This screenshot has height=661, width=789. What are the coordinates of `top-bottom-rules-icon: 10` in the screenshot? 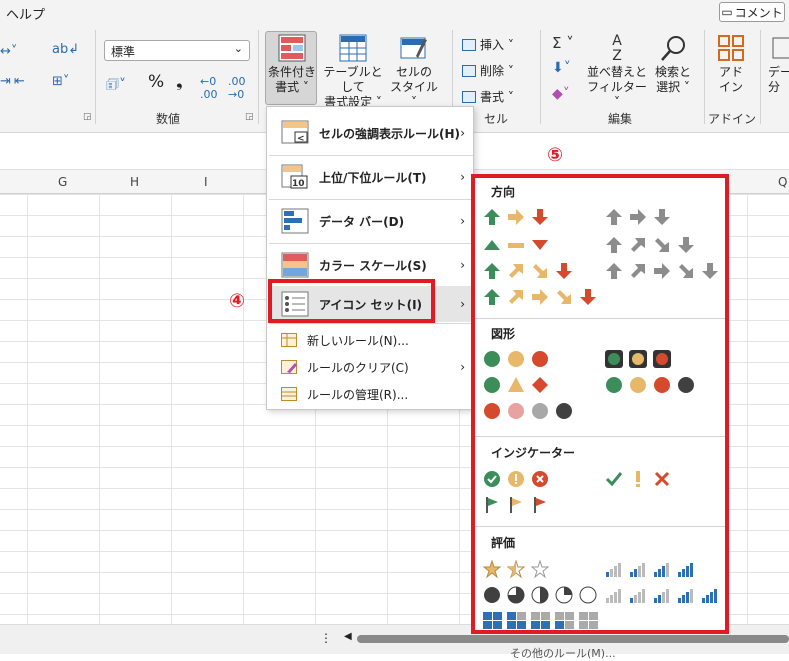 It's located at (295, 177).